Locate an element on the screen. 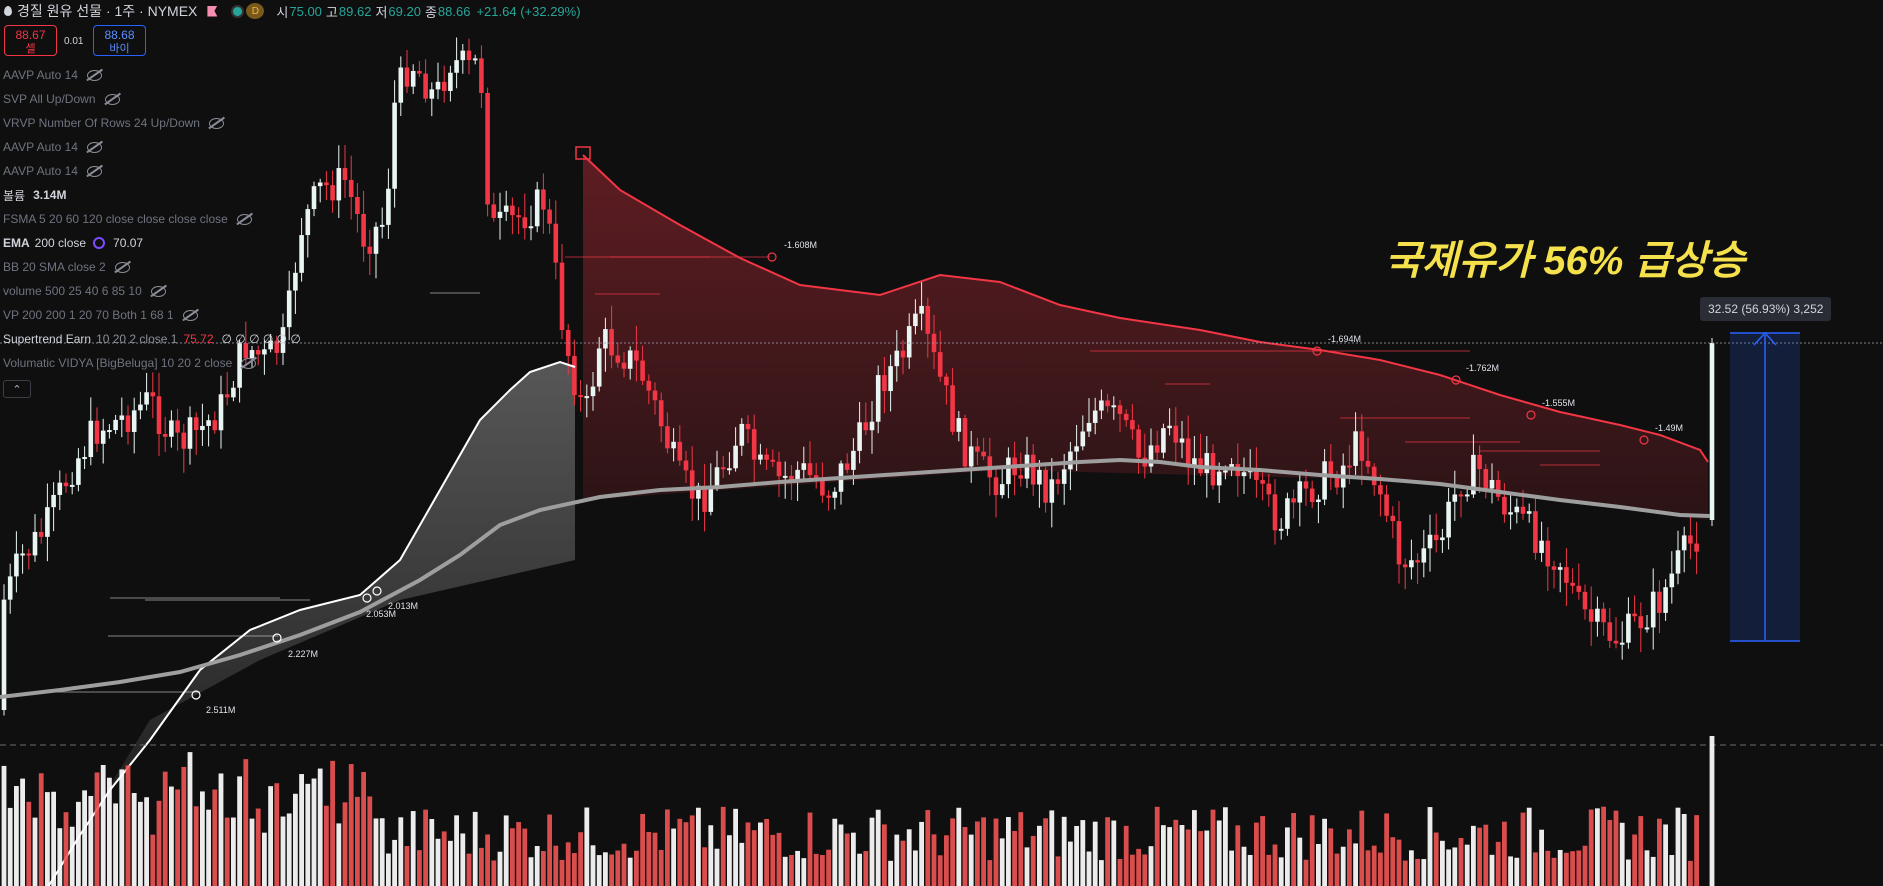 The width and height of the screenshot is (1883, 886). indicator-aavp-2: AAVP Auto 14 is located at coordinates (52, 147).